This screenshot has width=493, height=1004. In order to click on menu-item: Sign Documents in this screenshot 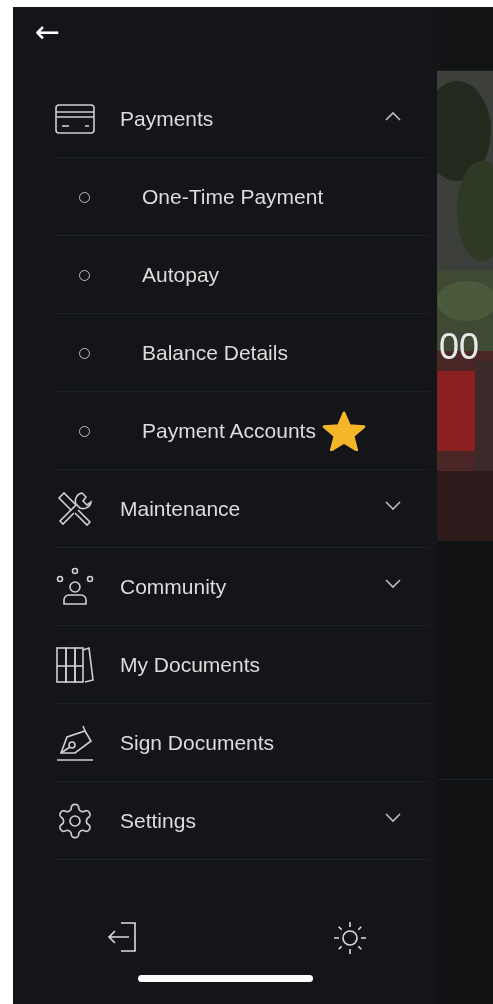, I will do `click(225, 743)`.